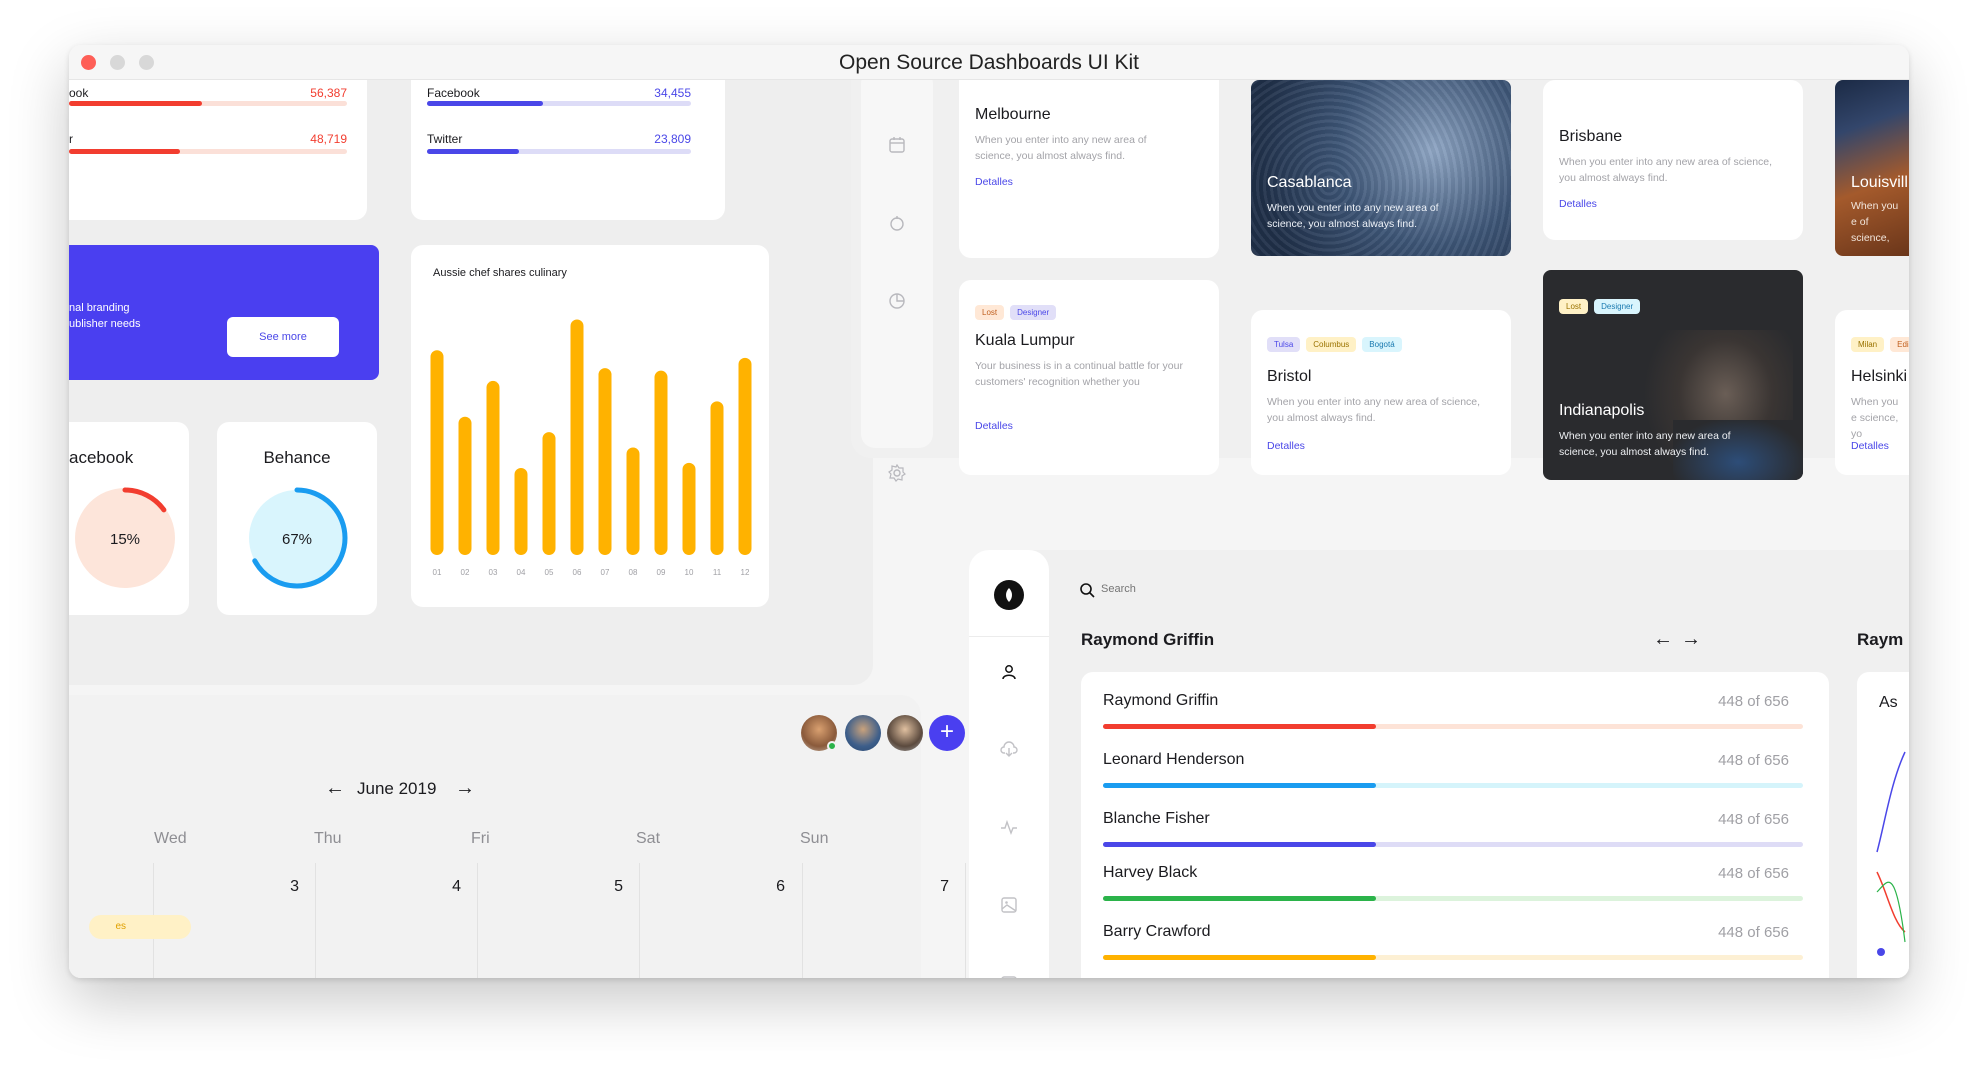  What do you see at coordinates (591, 448) in the screenshot?
I see `bar-chart: 01 02 03 04 05 06 07 08 09 10 11 12` at bounding box center [591, 448].